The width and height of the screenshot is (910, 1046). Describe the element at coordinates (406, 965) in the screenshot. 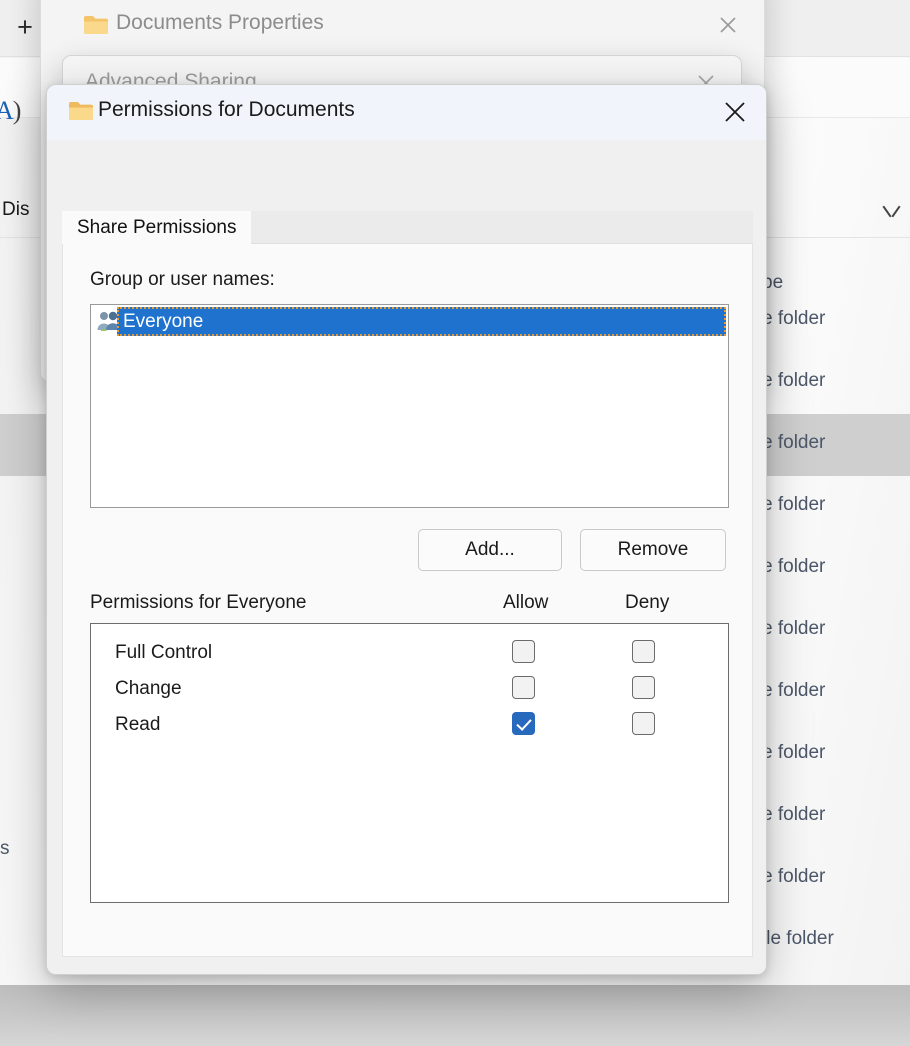

I see `footer-divider` at that location.